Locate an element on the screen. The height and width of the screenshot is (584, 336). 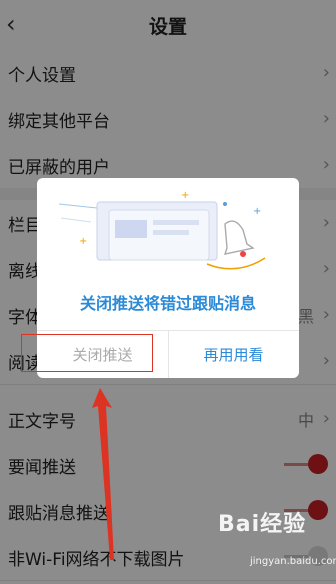
watermark-logo: Bai经验 jingyan.baidu.com is located at coordinates (277, 542).